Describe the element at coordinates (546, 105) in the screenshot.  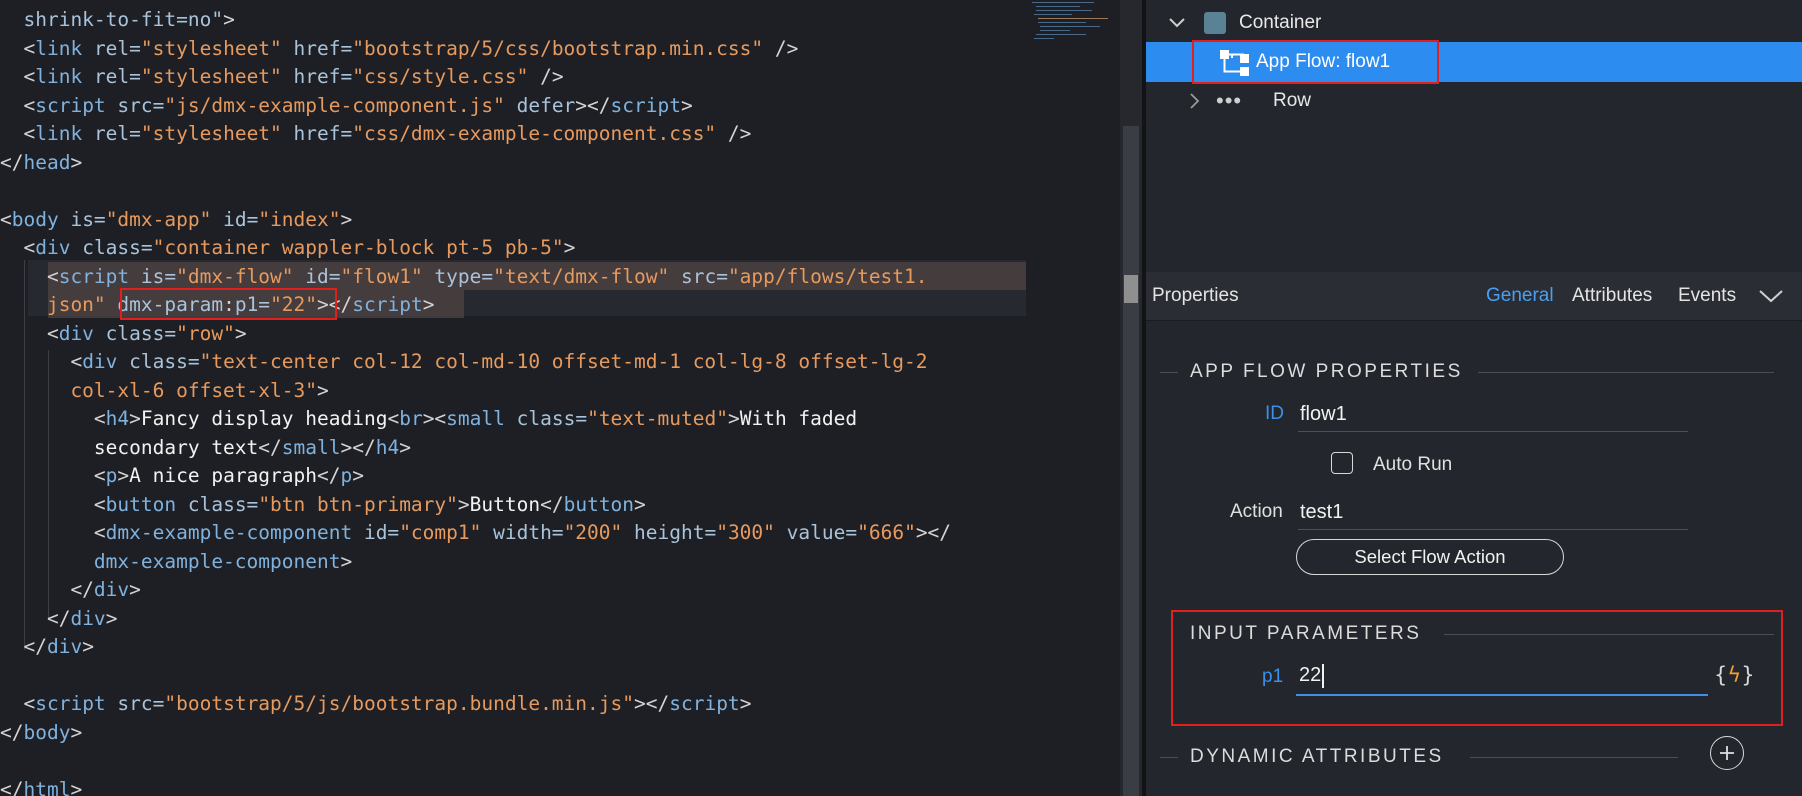
I see `code-token: defer` at that location.